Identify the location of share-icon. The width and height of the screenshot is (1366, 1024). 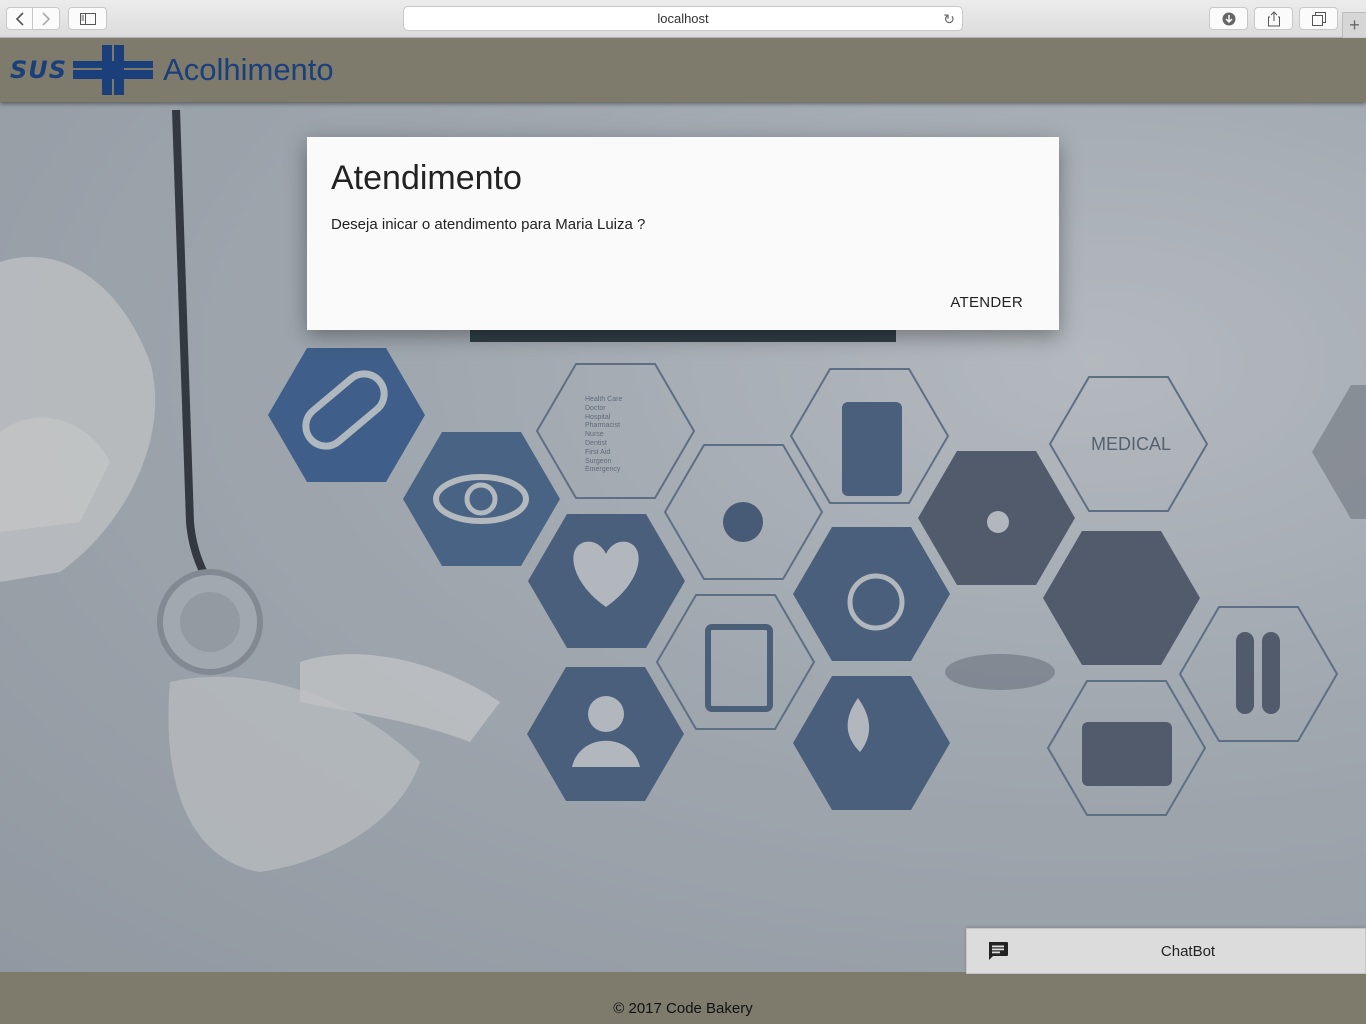
(1273, 18).